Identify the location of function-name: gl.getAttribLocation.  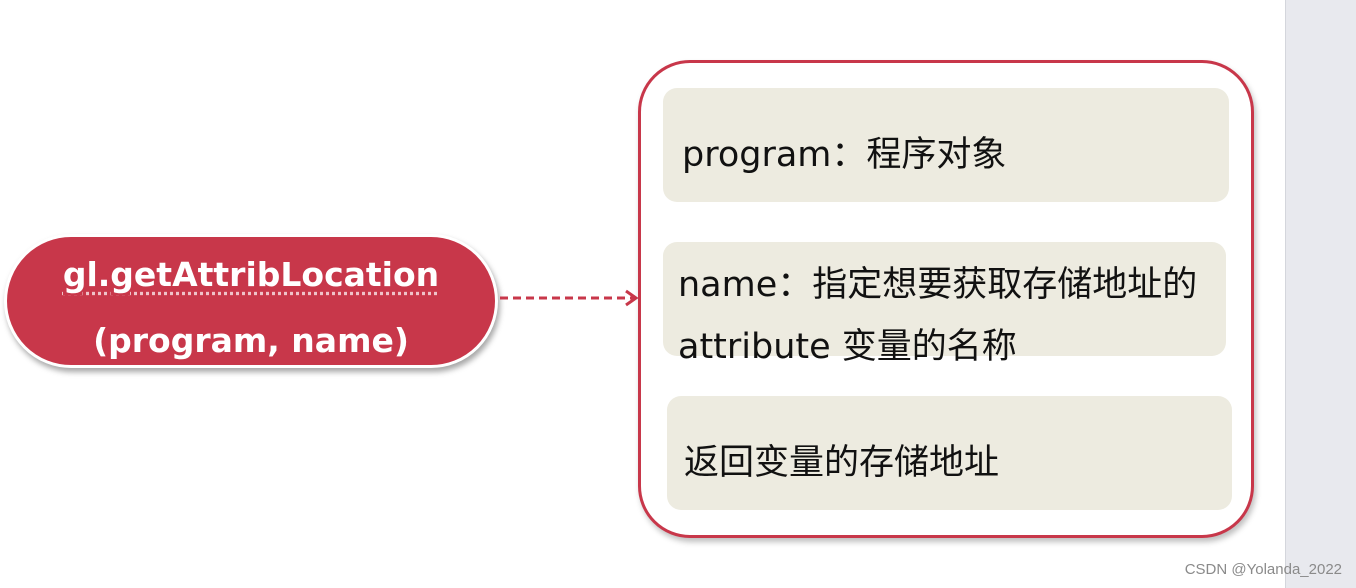
(251, 274).